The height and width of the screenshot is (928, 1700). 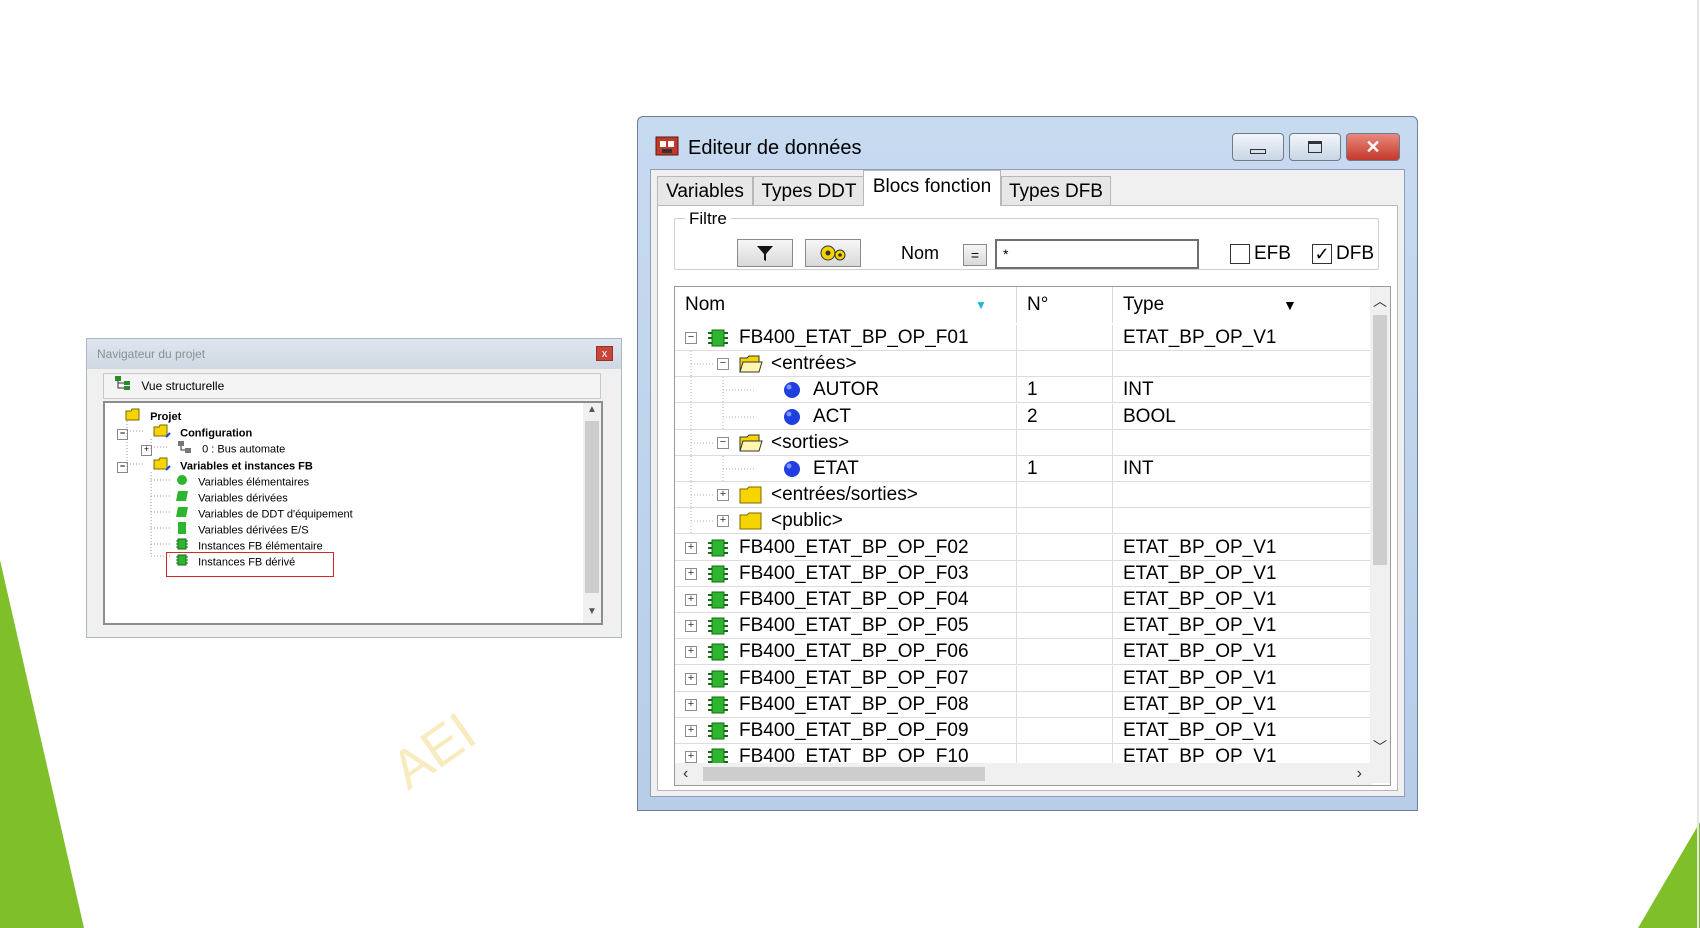 What do you see at coordinates (249, 545) in the screenshot?
I see `tree-item-instances-fb-elementaire: Instances FB élémentaire` at bounding box center [249, 545].